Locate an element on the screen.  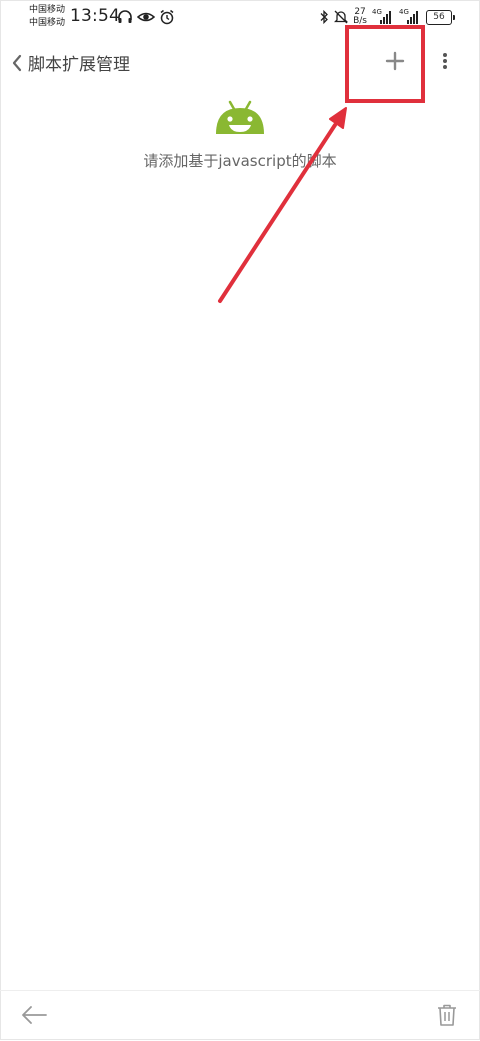
signal-2: 4G is located at coordinates (410, 16).